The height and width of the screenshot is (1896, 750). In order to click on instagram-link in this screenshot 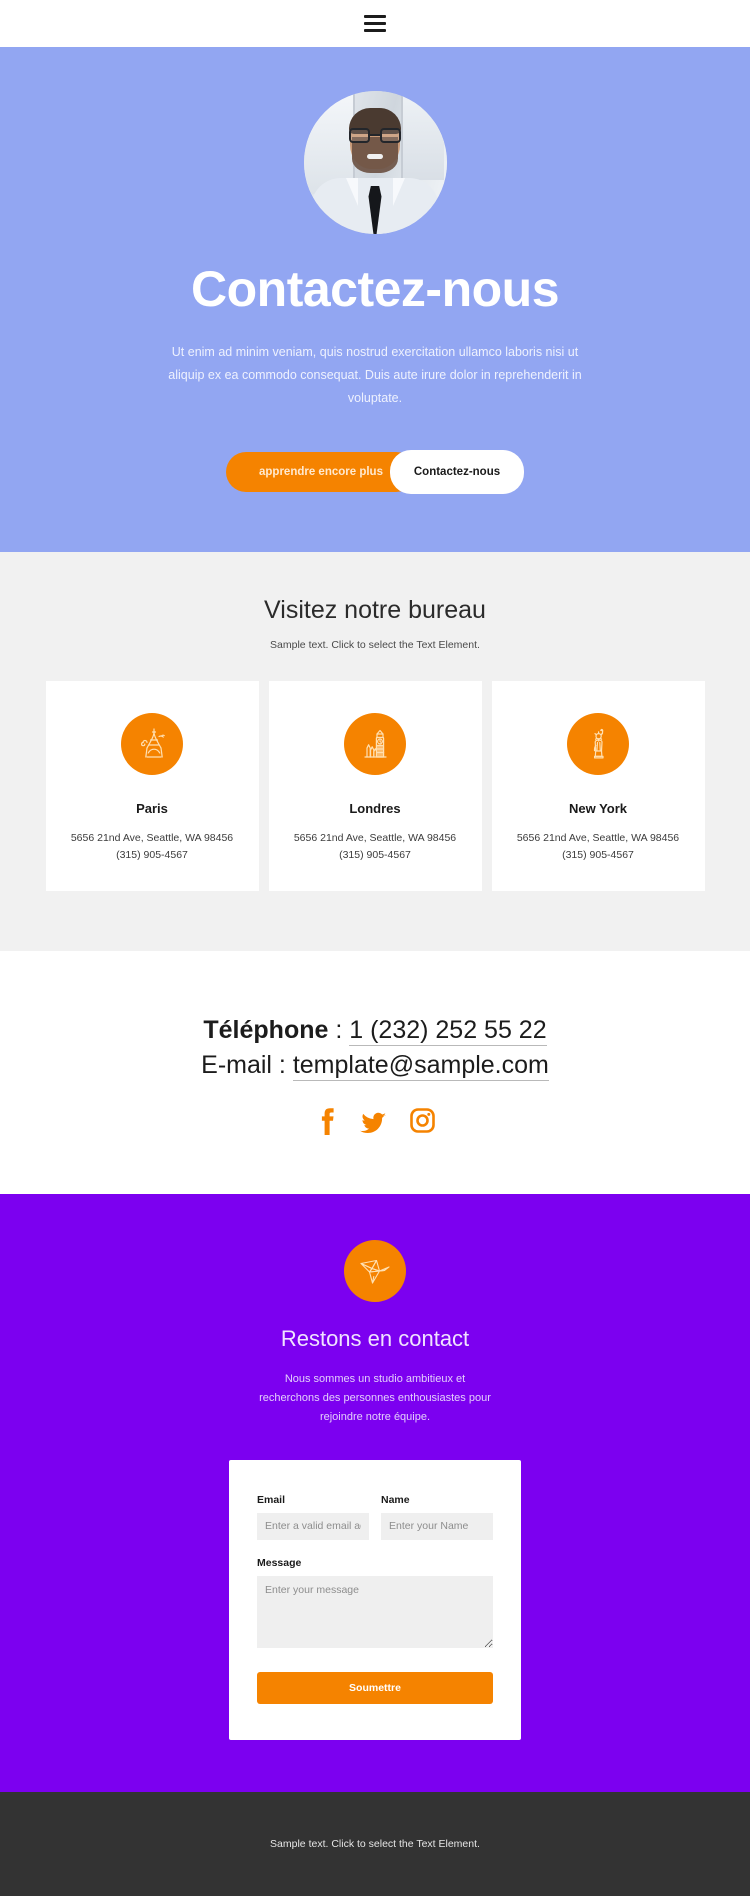, I will do `click(422, 1121)`.